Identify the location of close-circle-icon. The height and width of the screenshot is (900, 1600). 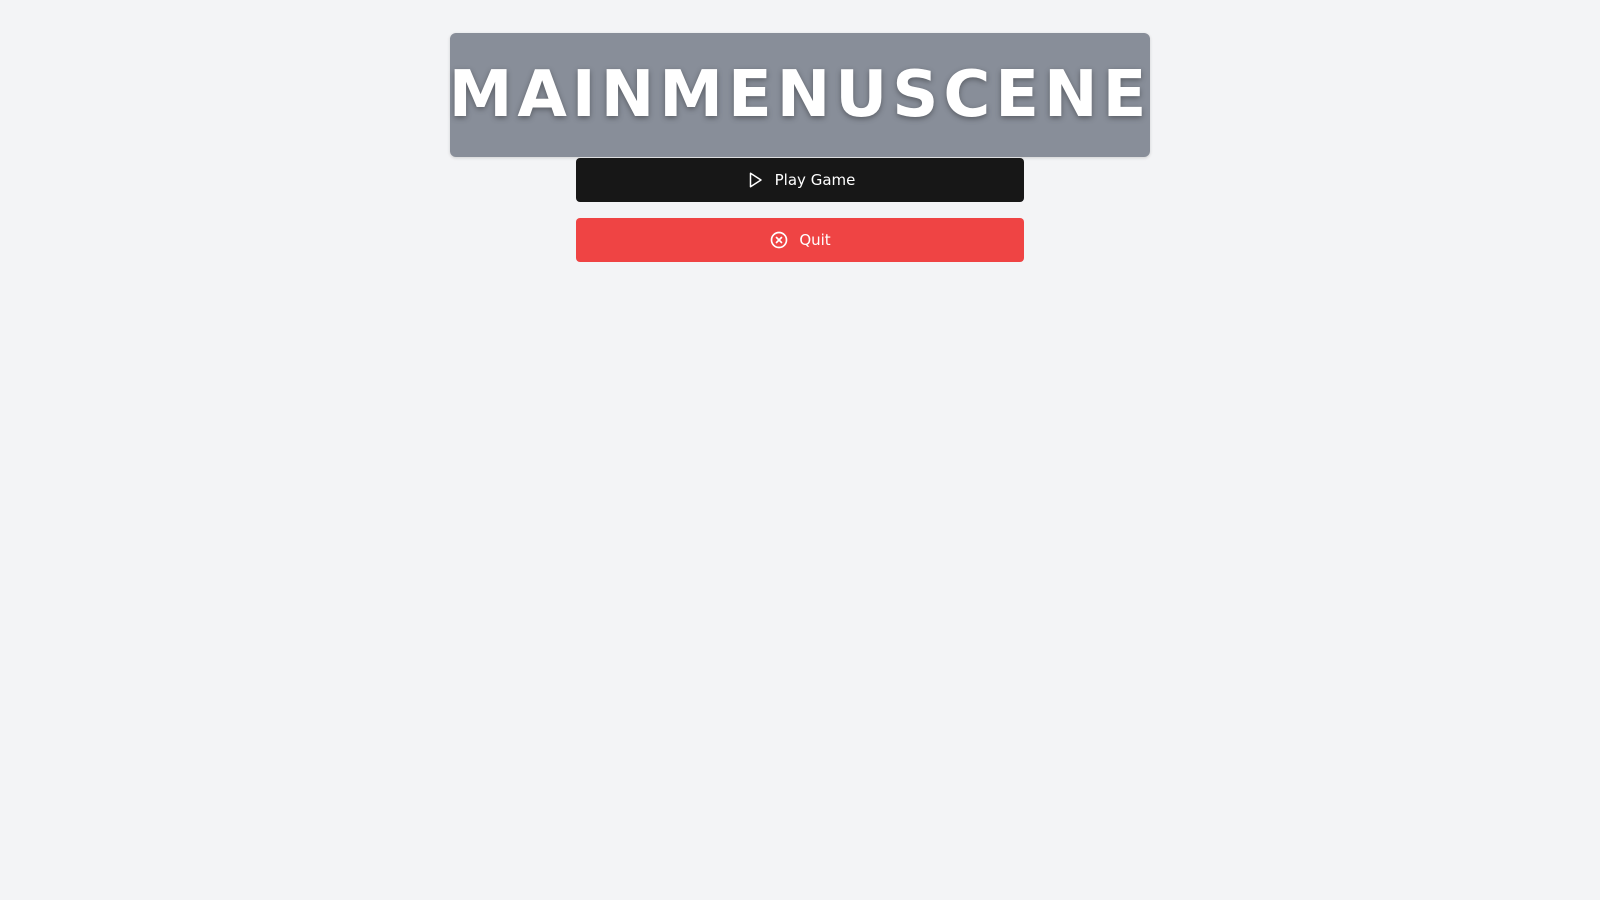
(779, 240).